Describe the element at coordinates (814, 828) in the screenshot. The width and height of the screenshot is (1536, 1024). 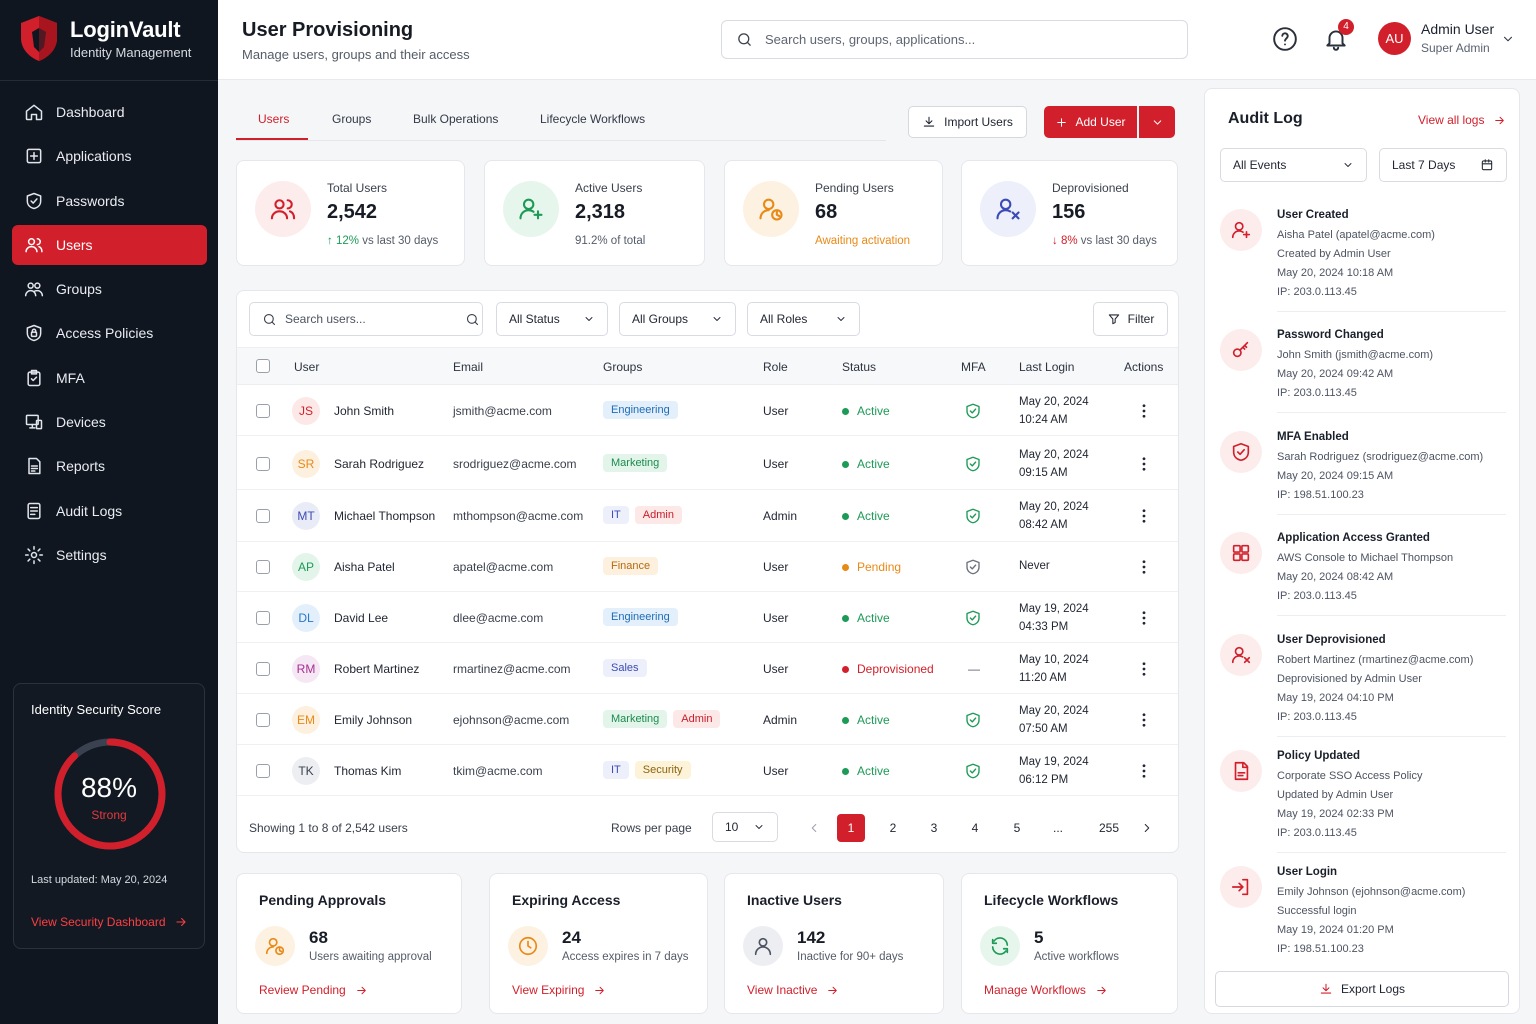
I see `chevron-left-icon` at that location.